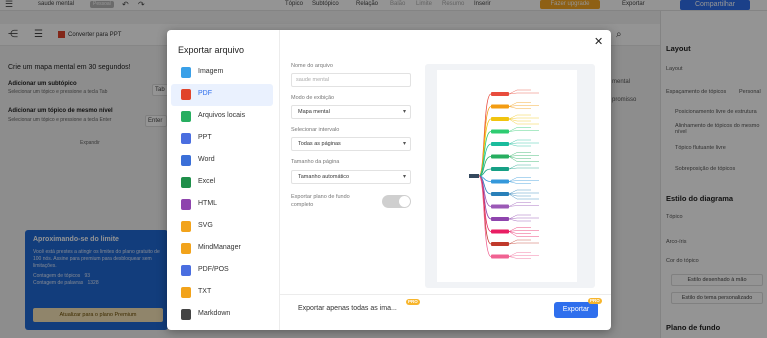  What do you see at coordinates (319, 144) in the screenshot?
I see `range-value: Todas as páginas` at bounding box center [319, 144].